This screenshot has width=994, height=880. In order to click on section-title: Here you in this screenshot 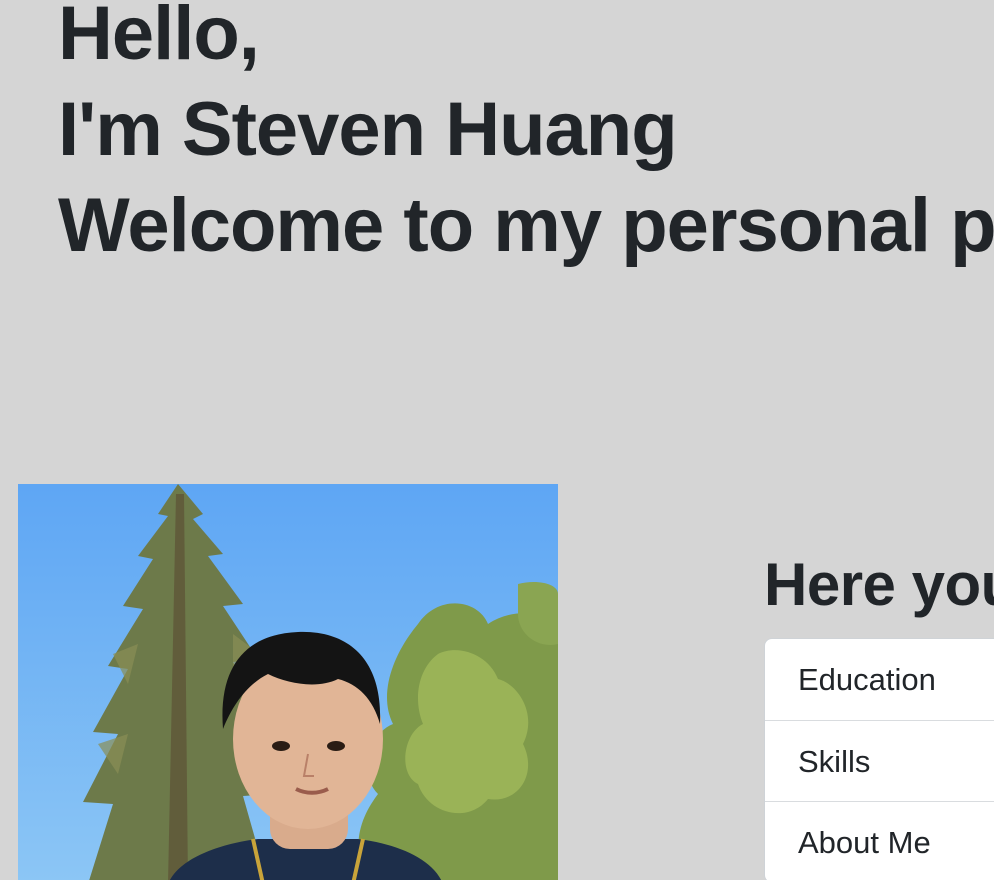, I will do `click(879, 584)`.